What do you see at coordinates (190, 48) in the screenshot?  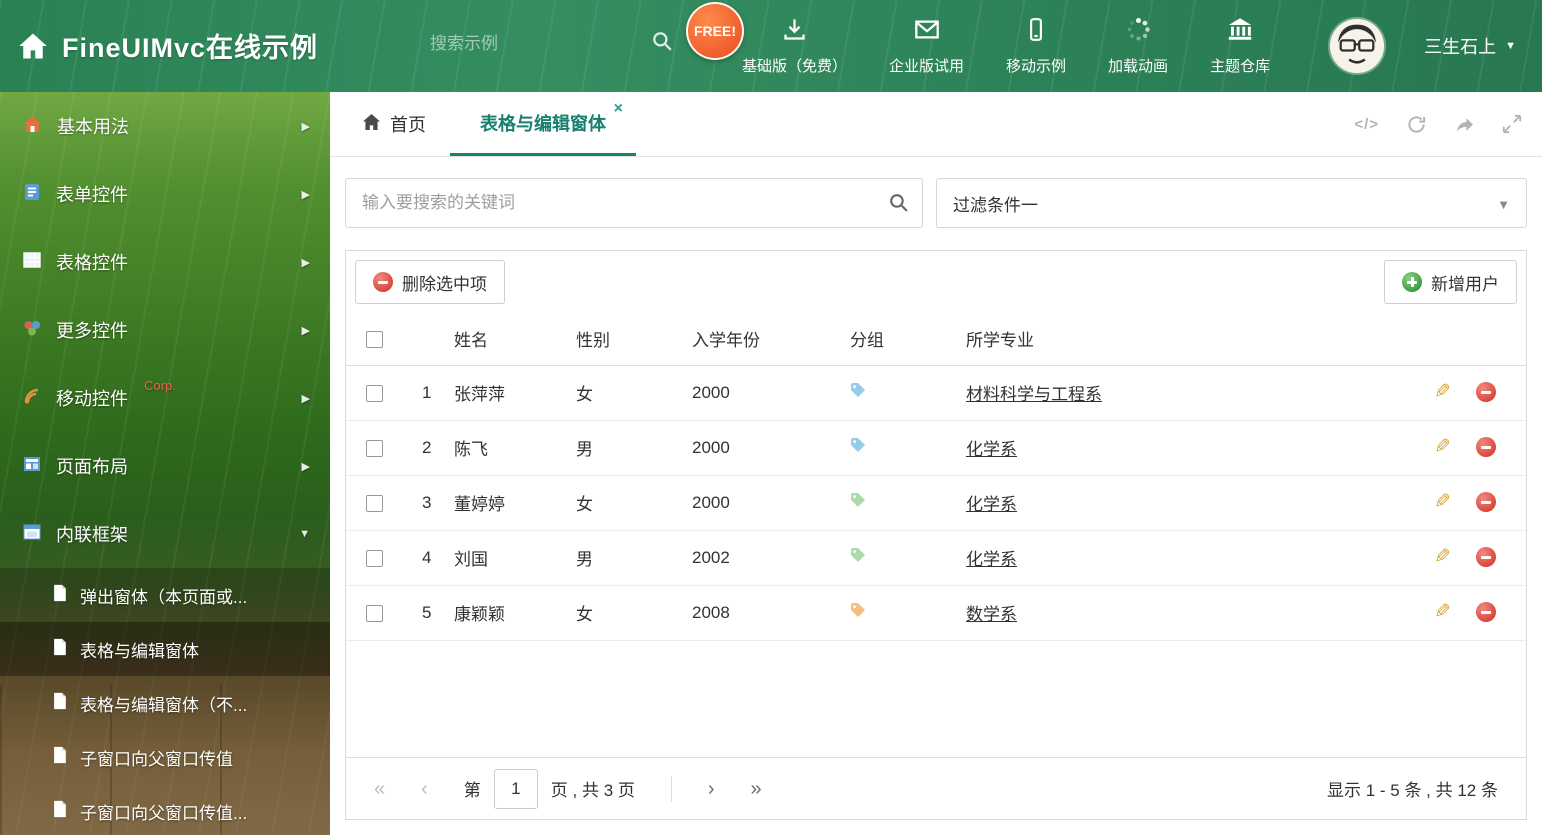 I see `app-title: FineUIMvc在线示例` at bounding box center [190, 48].